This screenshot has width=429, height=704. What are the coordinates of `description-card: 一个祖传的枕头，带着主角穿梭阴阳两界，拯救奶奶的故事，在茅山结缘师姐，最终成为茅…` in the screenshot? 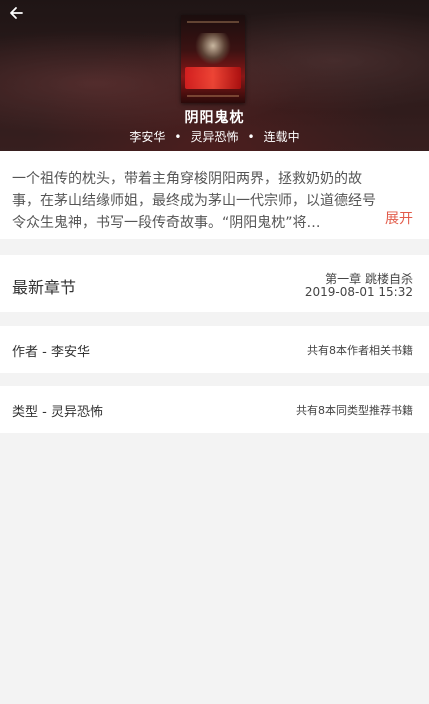 It's located at (214, 195).